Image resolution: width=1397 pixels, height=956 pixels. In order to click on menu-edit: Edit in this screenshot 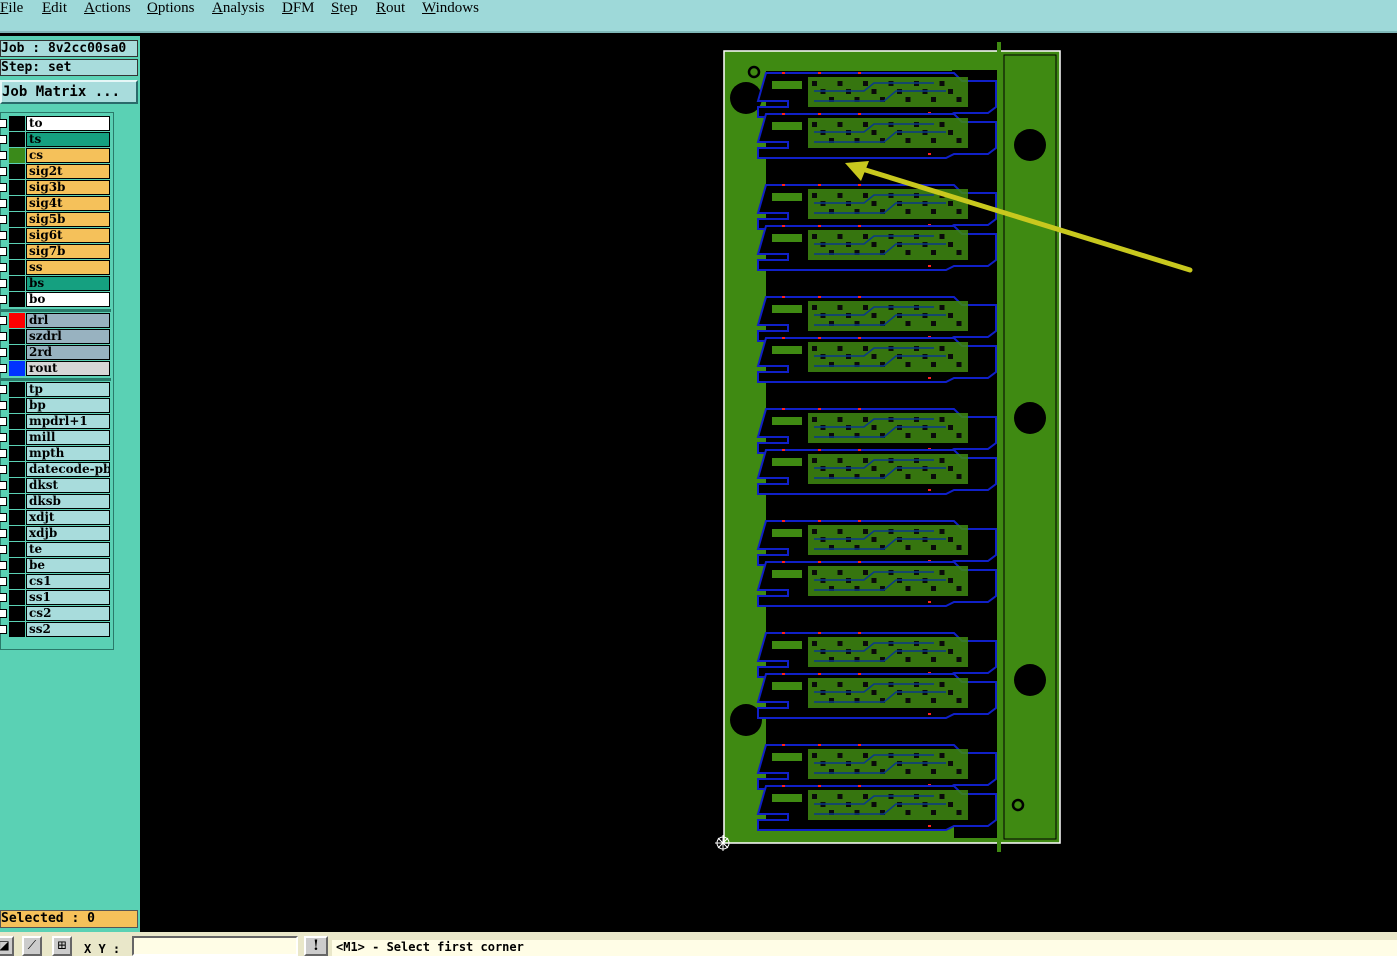, I will do `click(54, 8)`.